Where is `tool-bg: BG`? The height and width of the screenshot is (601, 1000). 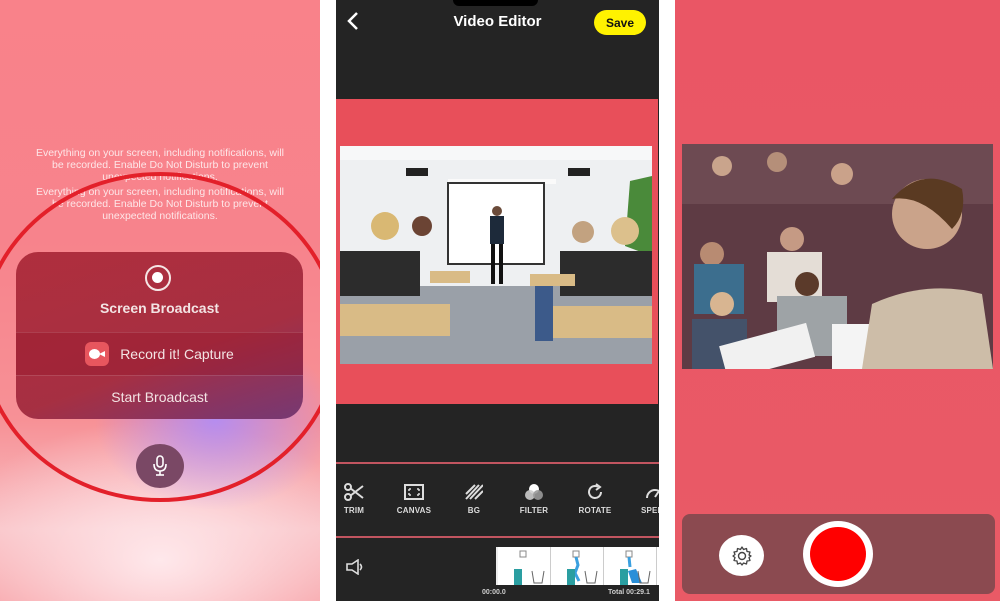
tool-bg: BG is located at coordinates (474, 498).